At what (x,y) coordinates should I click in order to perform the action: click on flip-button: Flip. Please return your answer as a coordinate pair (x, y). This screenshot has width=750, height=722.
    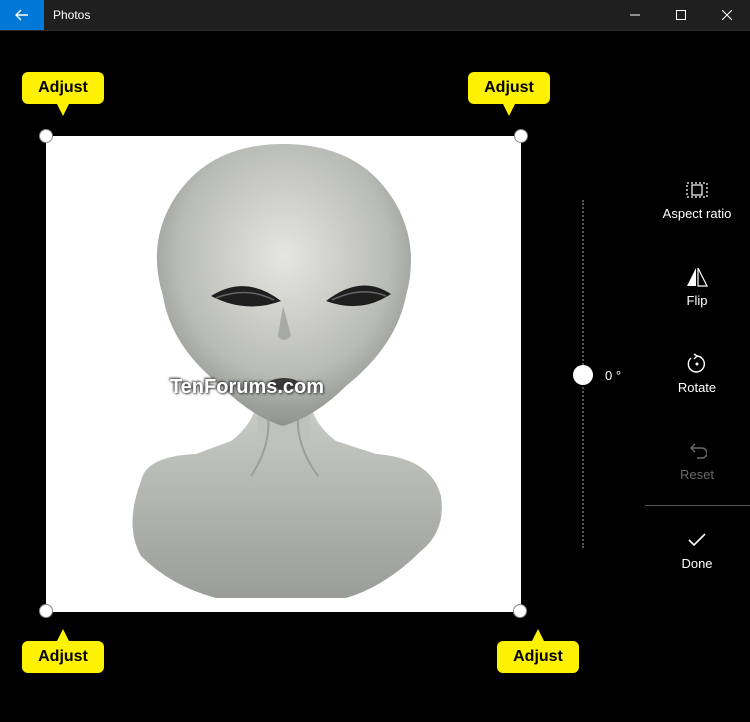
    Looking at the image, I should click on (697, 300).